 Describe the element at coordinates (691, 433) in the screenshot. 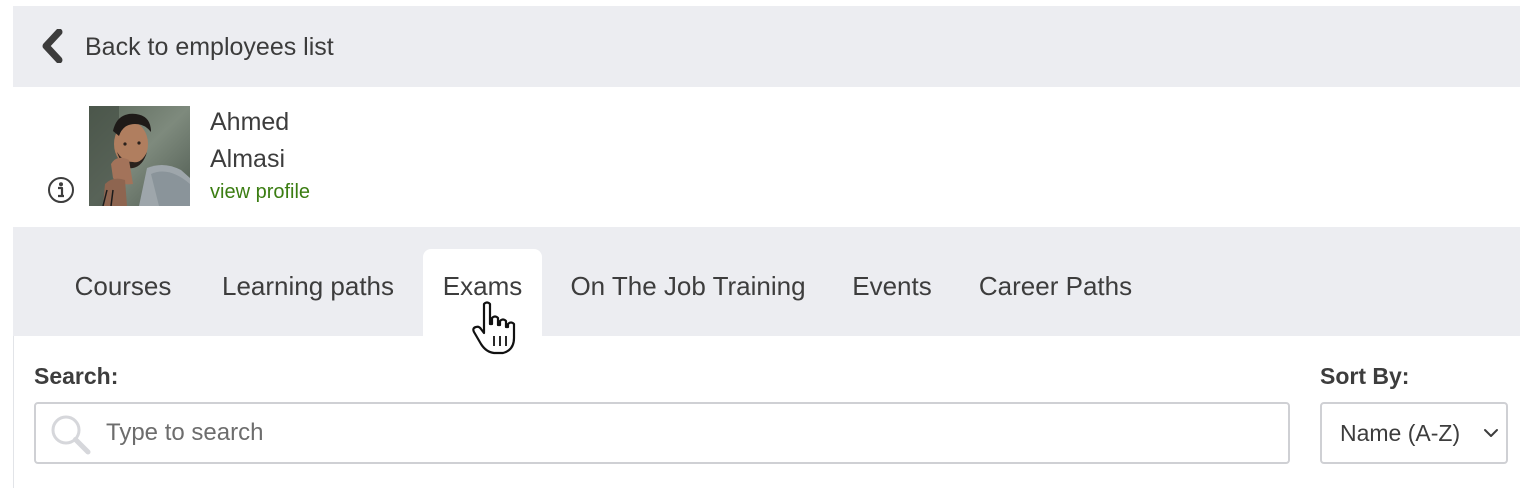

I see `search-input` at that location.